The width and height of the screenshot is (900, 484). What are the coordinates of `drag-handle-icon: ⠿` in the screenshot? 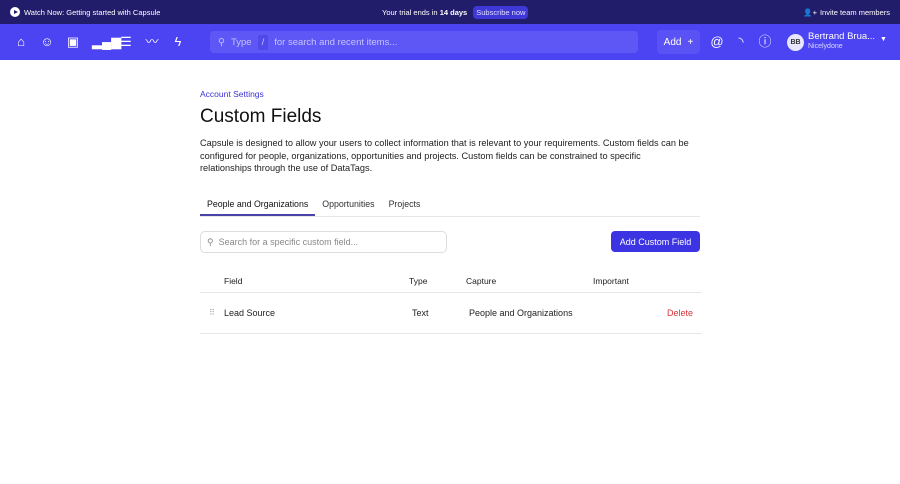 It's located at (212, 312).